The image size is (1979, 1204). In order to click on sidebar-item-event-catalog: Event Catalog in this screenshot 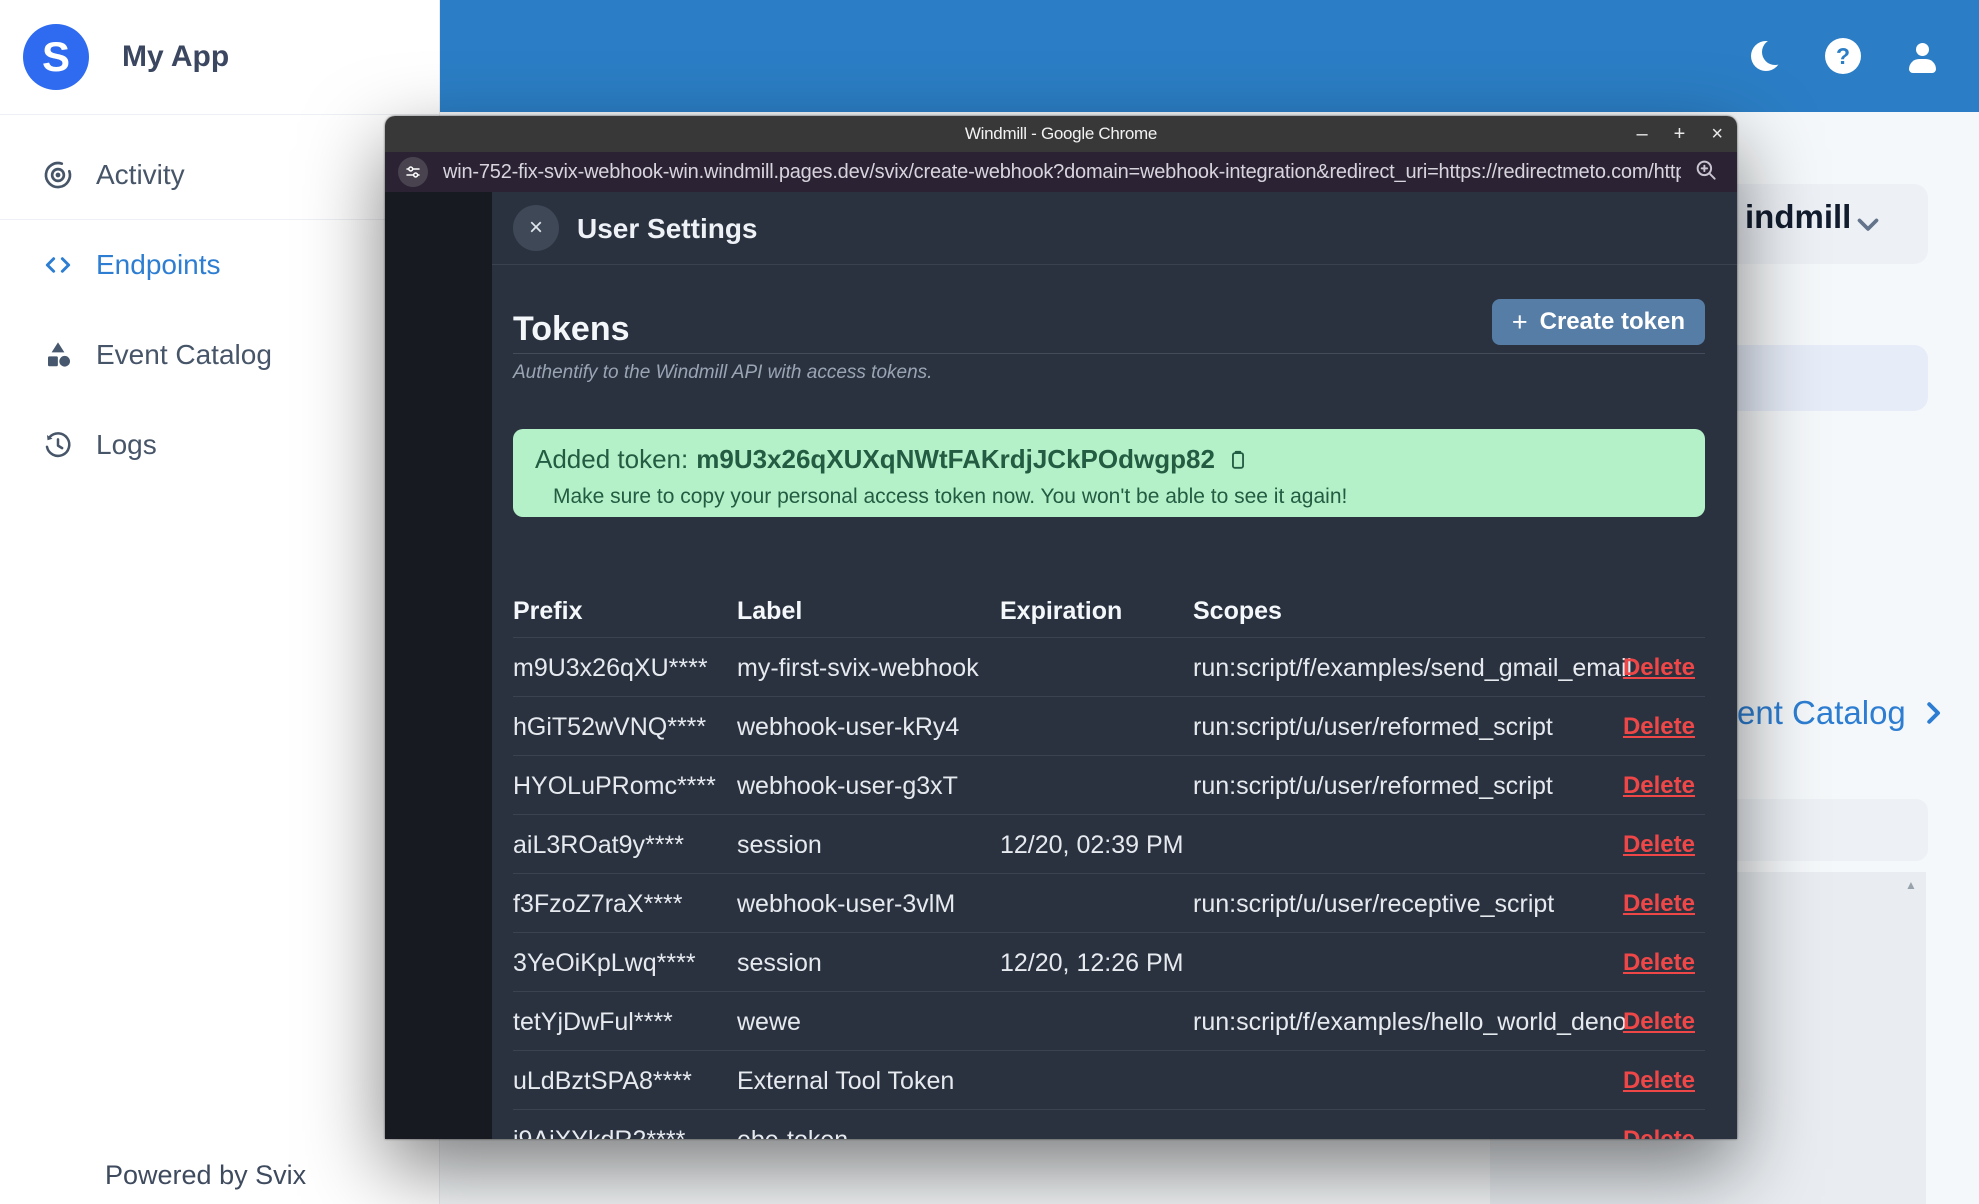, I will do `click(219, 355)`.